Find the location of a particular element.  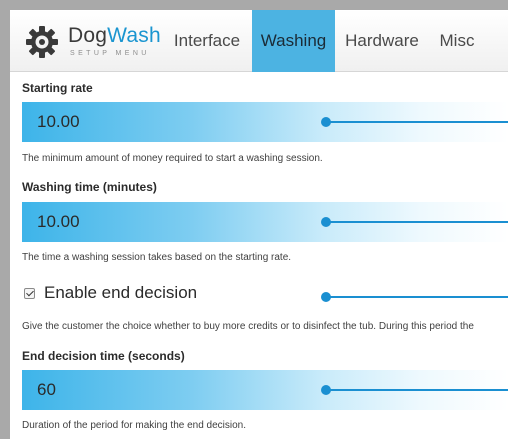

starting-rate-label: Starting rate is located at coordinates (57, 88).